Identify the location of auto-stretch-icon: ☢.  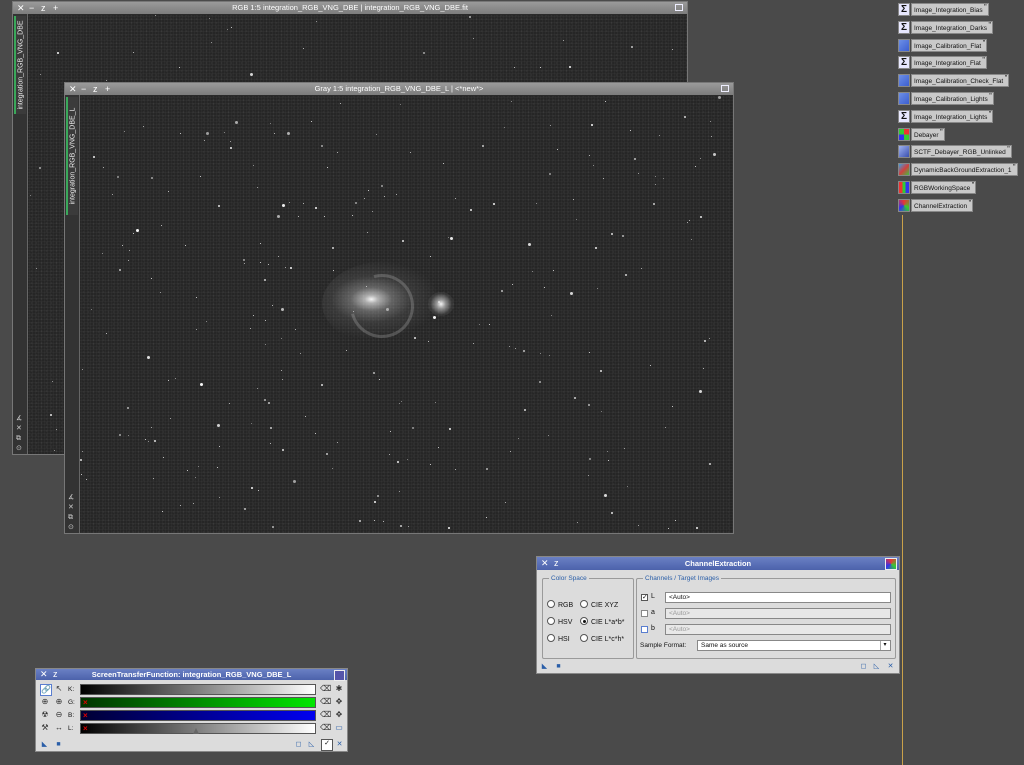
(45, 715).